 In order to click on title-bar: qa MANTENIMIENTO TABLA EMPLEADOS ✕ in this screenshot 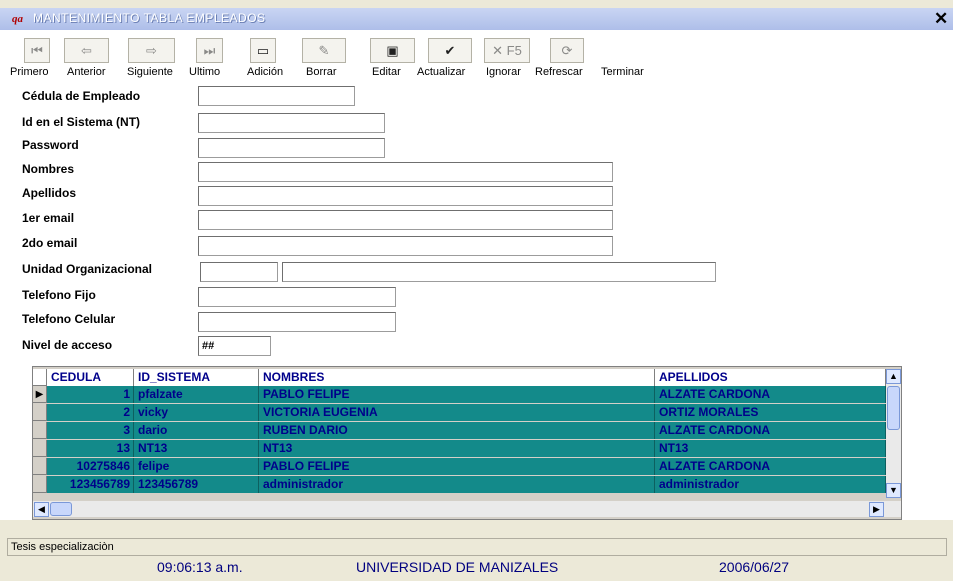, I will do `click(476, 19)`.